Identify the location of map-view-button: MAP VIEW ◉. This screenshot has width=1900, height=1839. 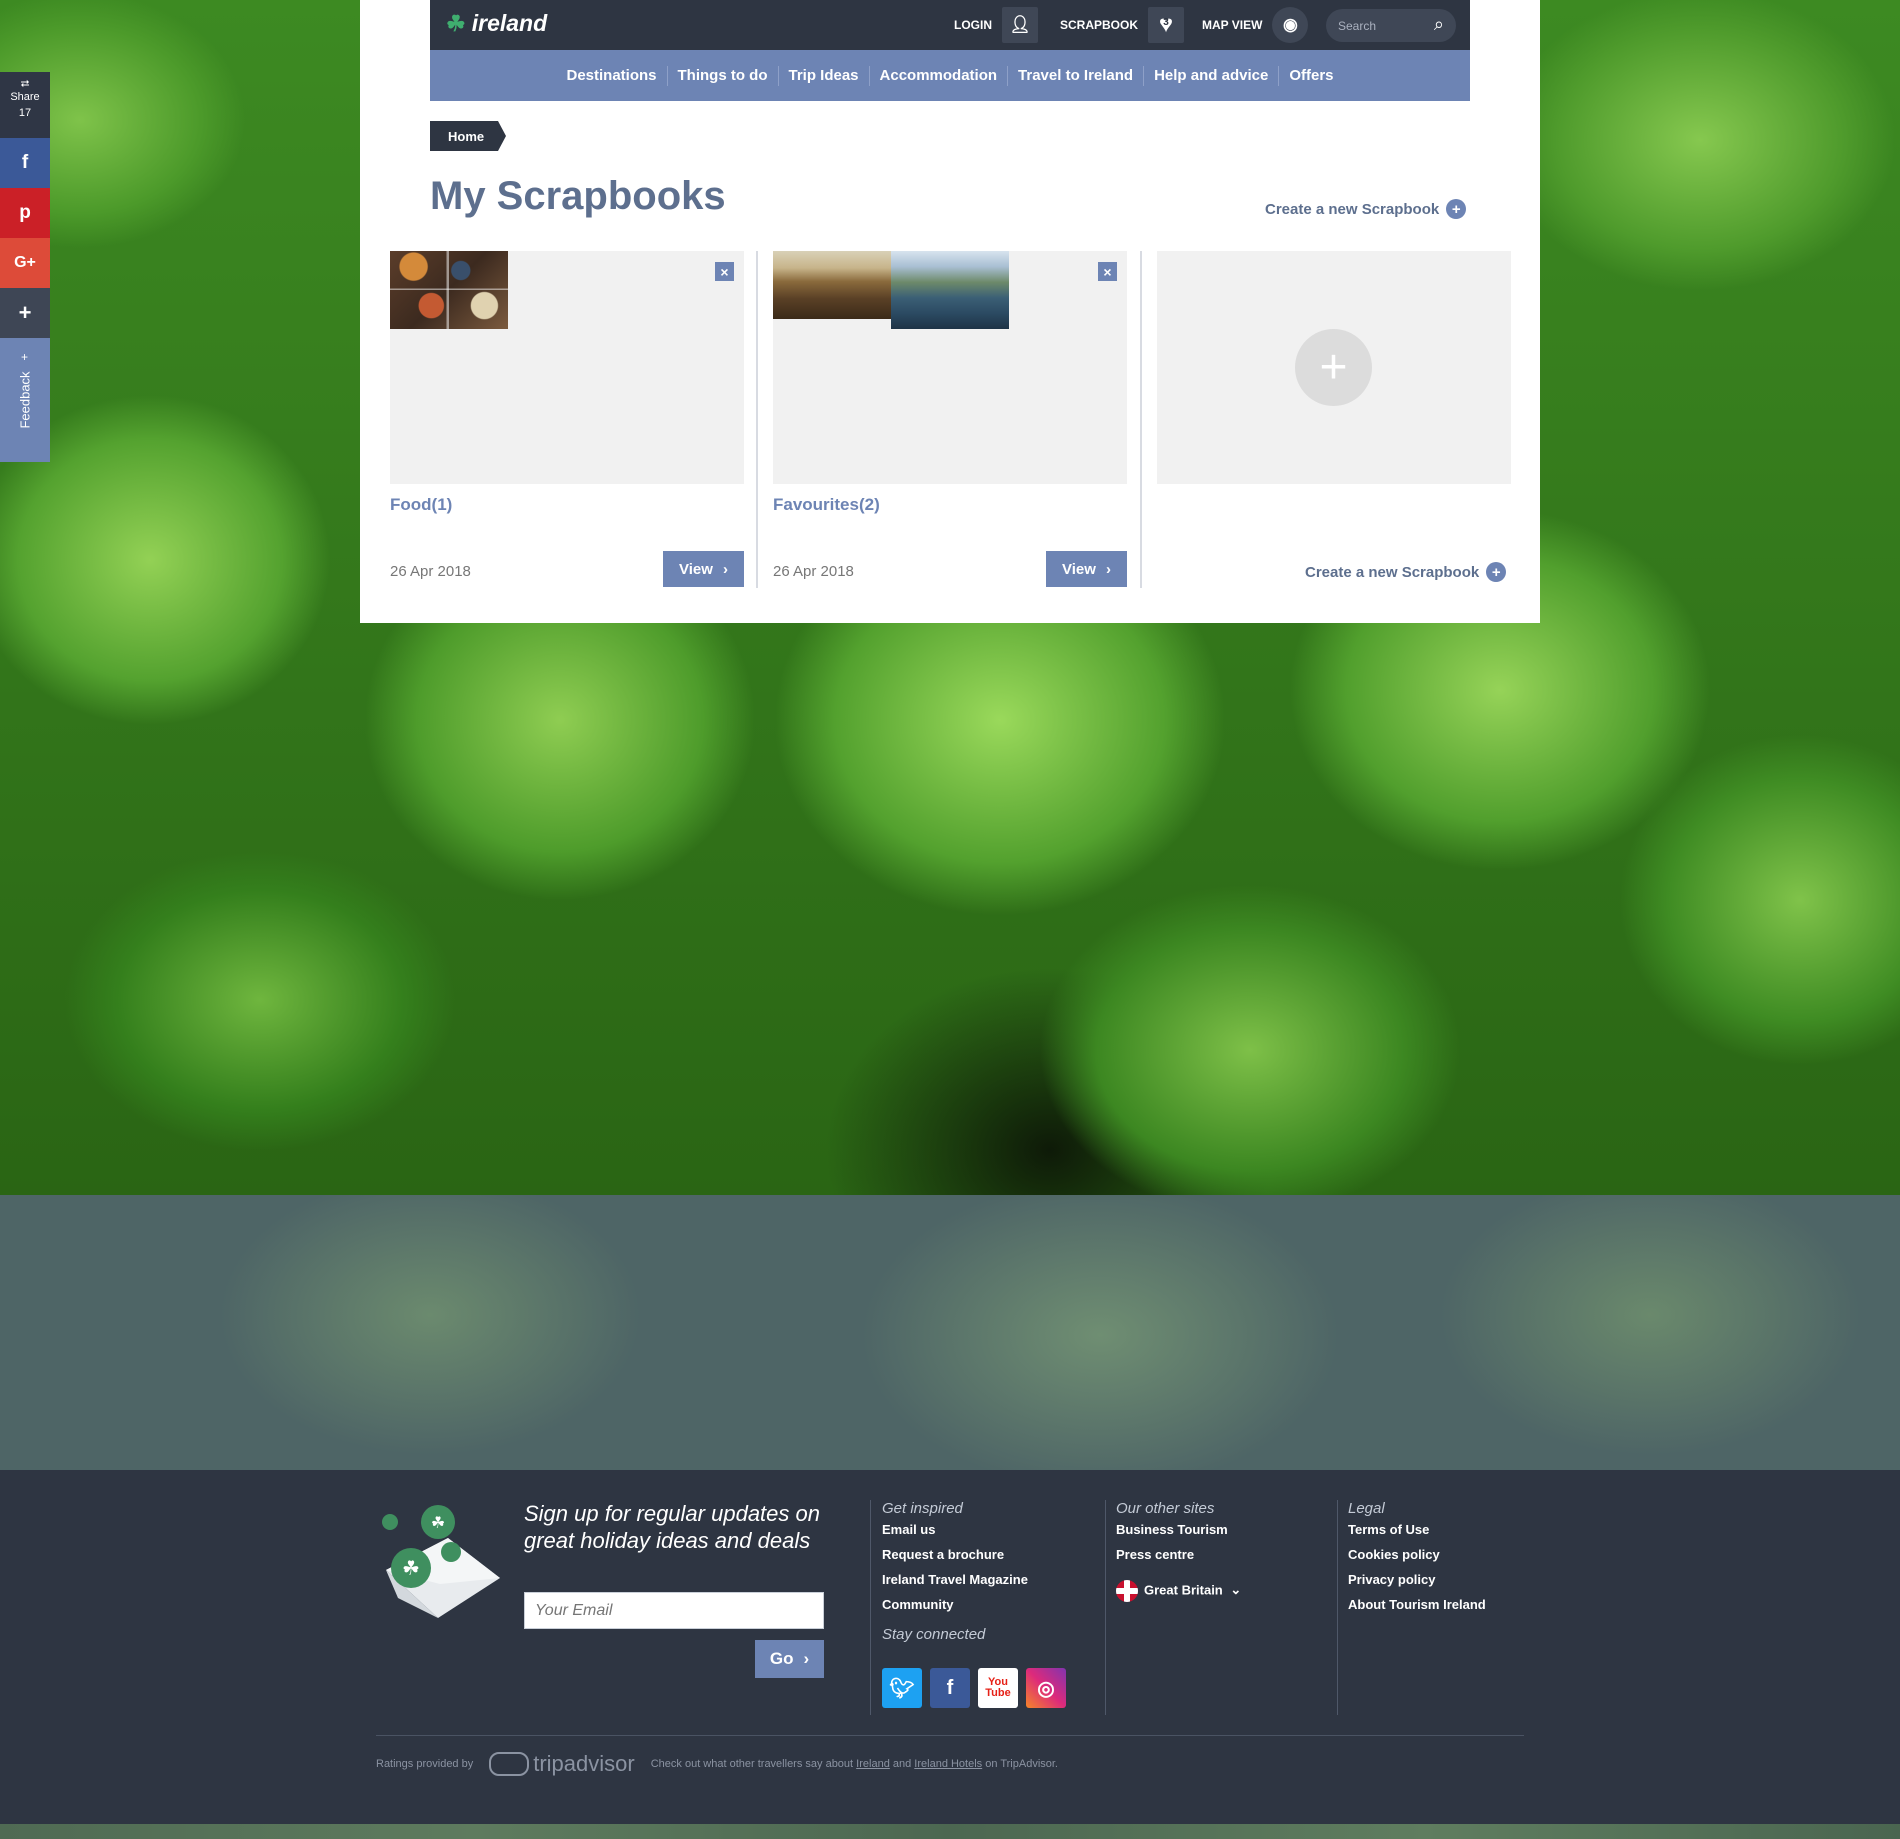
(1255, 25).